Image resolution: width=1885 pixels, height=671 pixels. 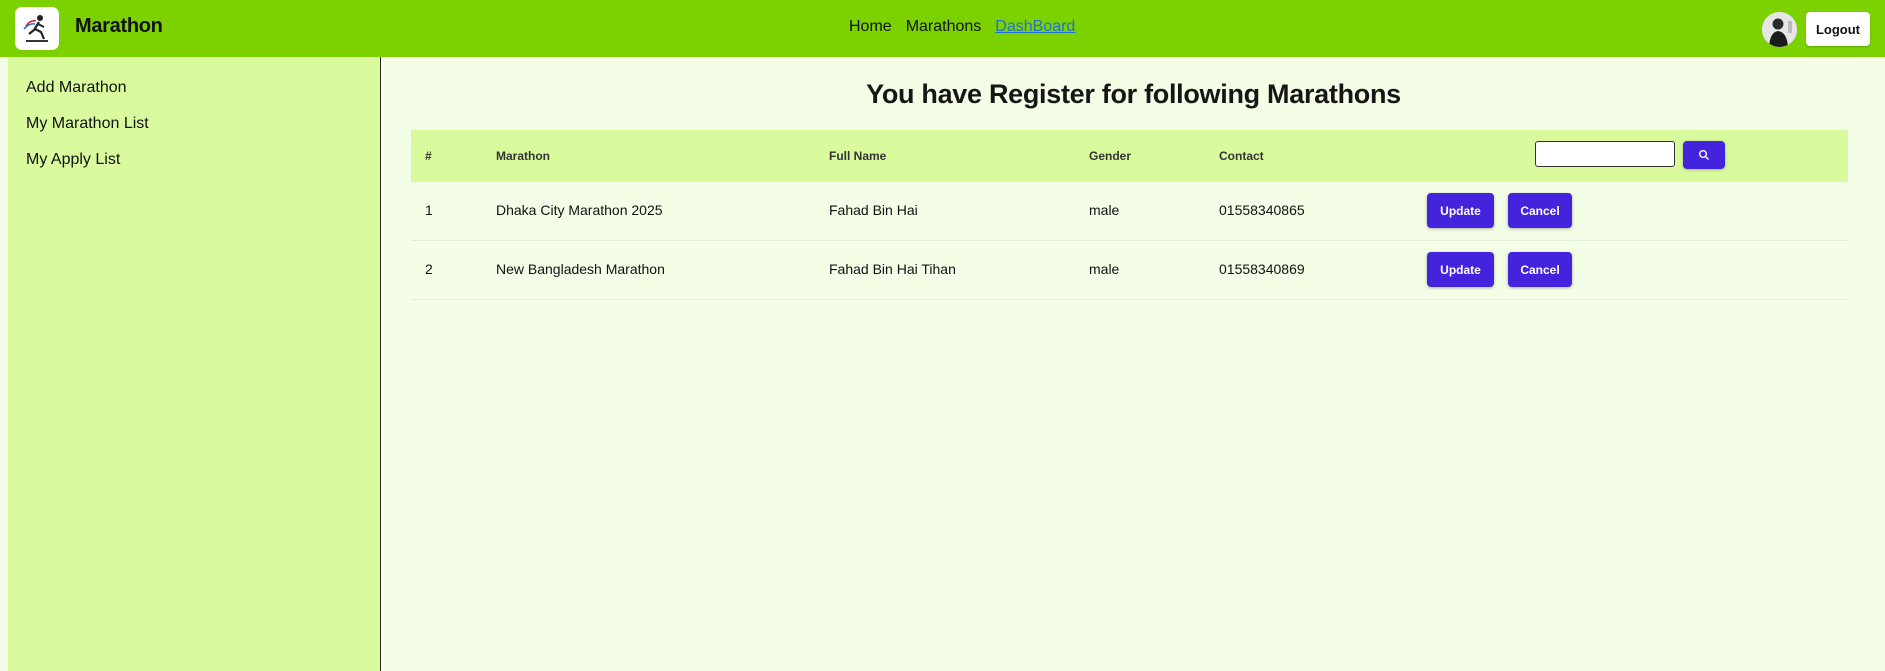 What do you see at coordinates (1262, 269) in the screenshot?
I see `cell-contact: 01558340869` at bounding box center [1262, 269].